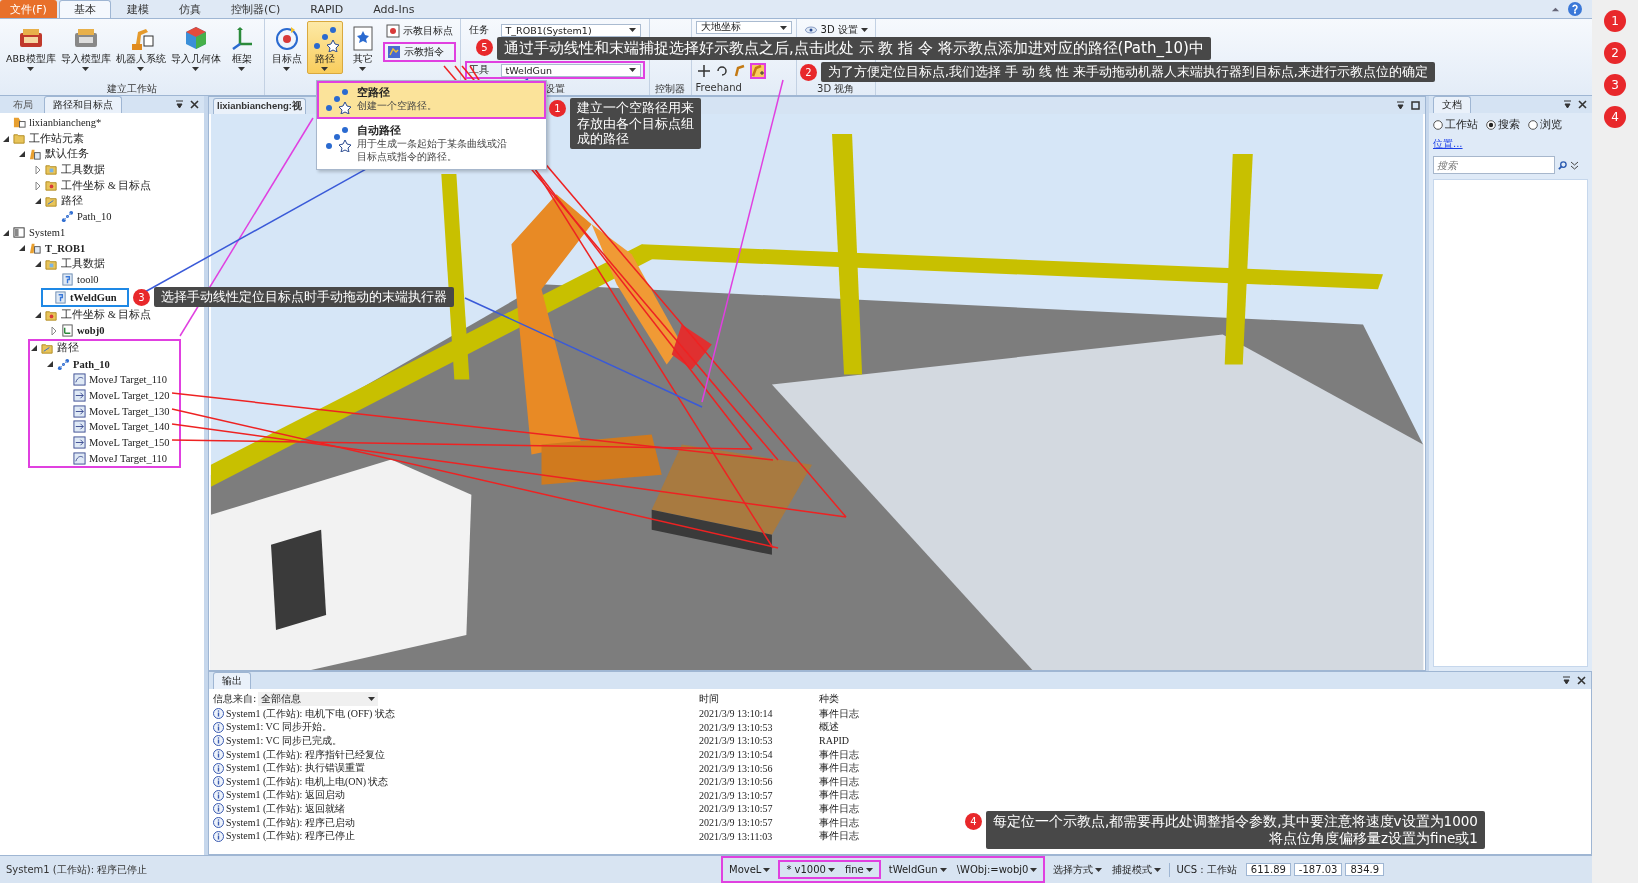 The height and width of the screenshot is (883, 1638). Describe the element at coordinates (858, 869) in the screenshot. I see `instruction-setting: fine` at that location.